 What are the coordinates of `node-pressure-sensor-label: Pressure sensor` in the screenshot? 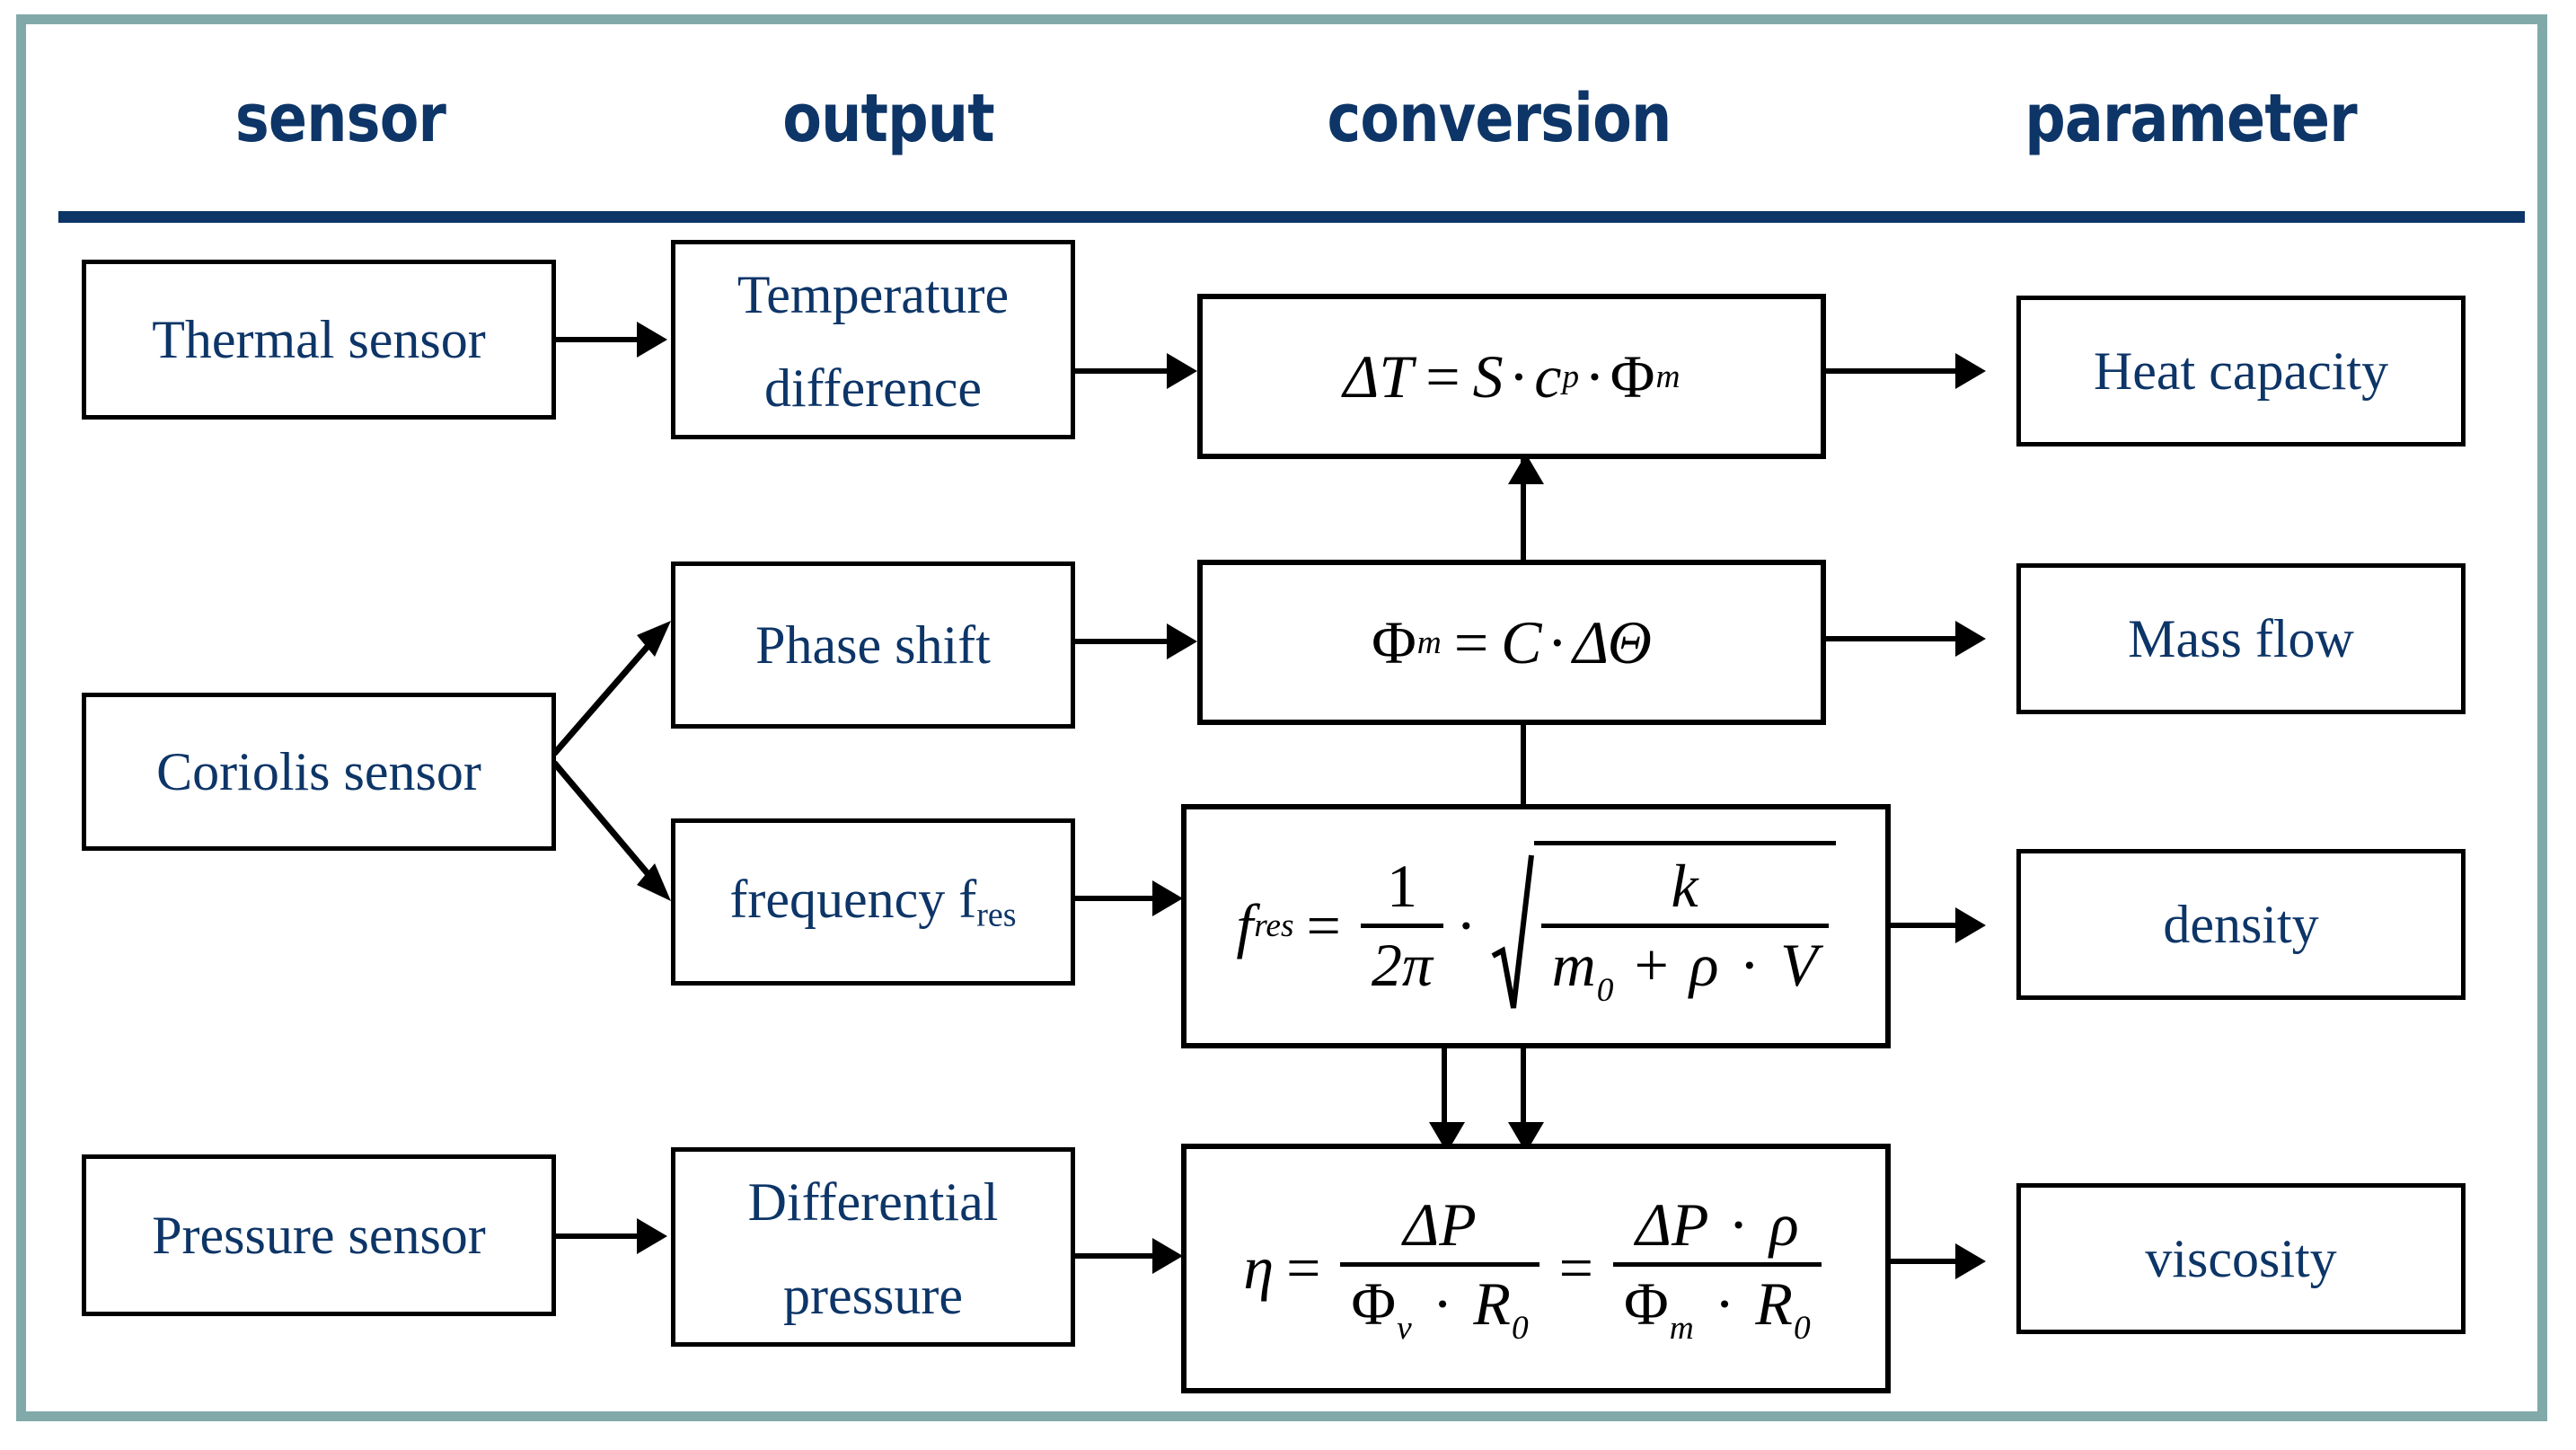 It's located at (319, 1236).